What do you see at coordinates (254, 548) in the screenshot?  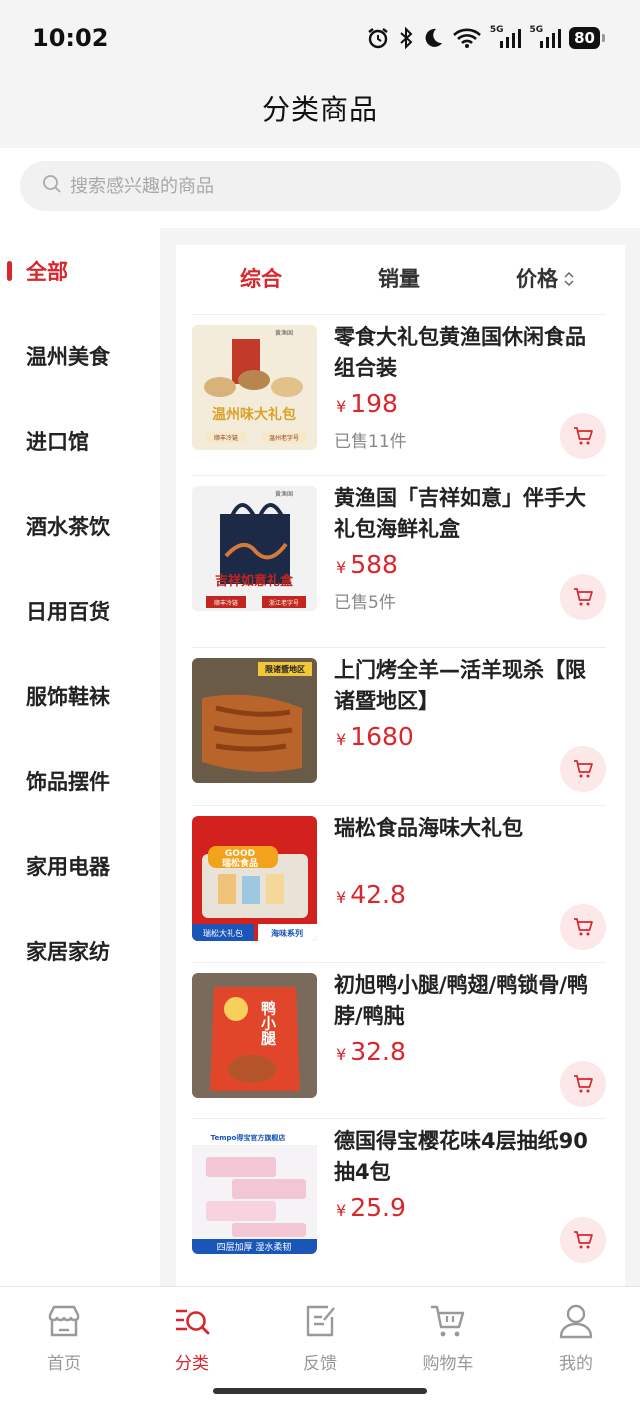 I see `product-image: 吉祥如意礼盒 顺丰冷链 浙江老字号 黄渔国` at bounding box center [254, 548].